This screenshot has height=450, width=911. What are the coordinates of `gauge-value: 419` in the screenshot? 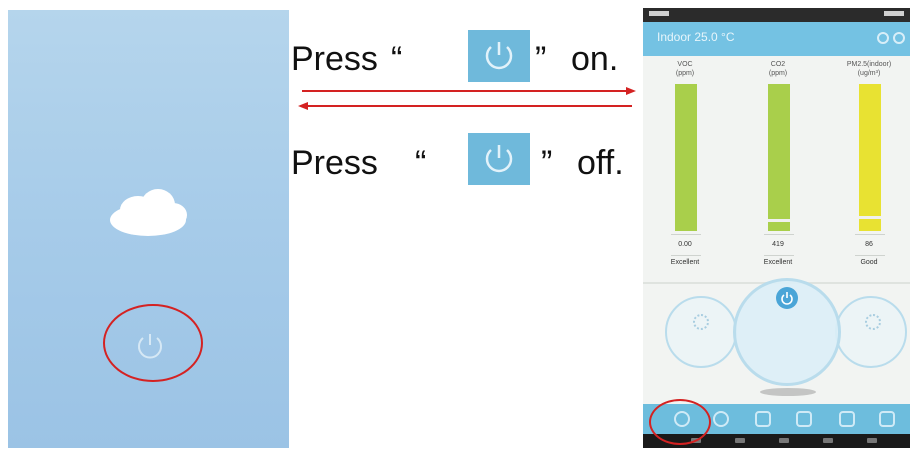 It's located at (778, 244).